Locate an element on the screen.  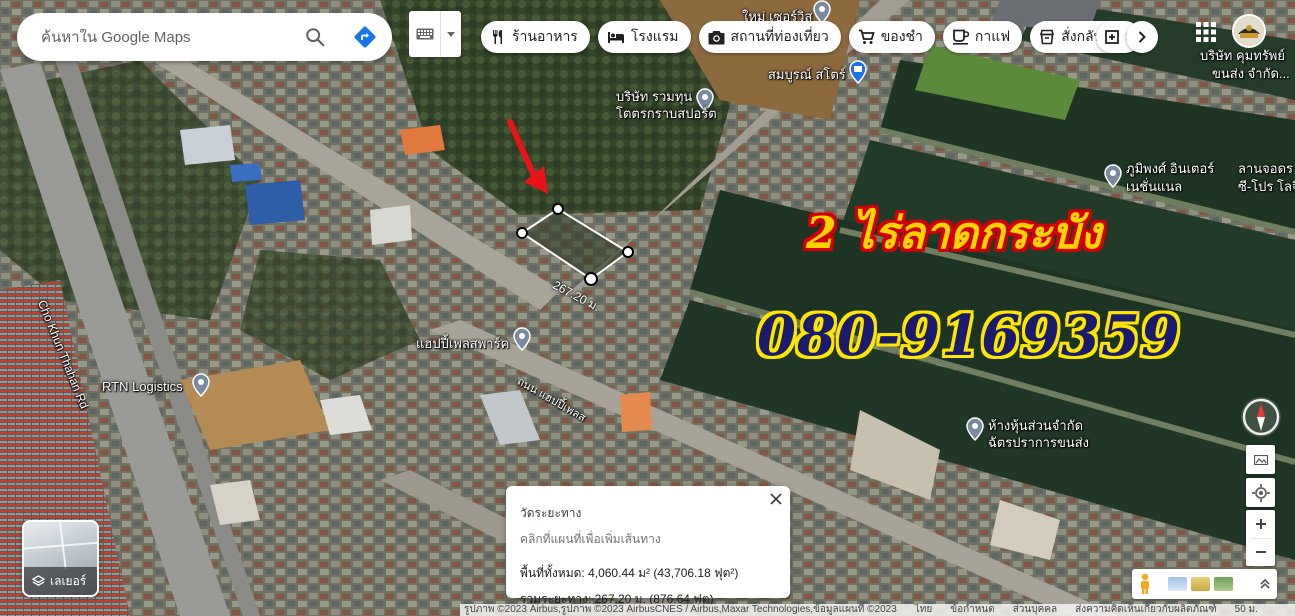
map-label: RTN Logistics is located at coordinates (142, 386).